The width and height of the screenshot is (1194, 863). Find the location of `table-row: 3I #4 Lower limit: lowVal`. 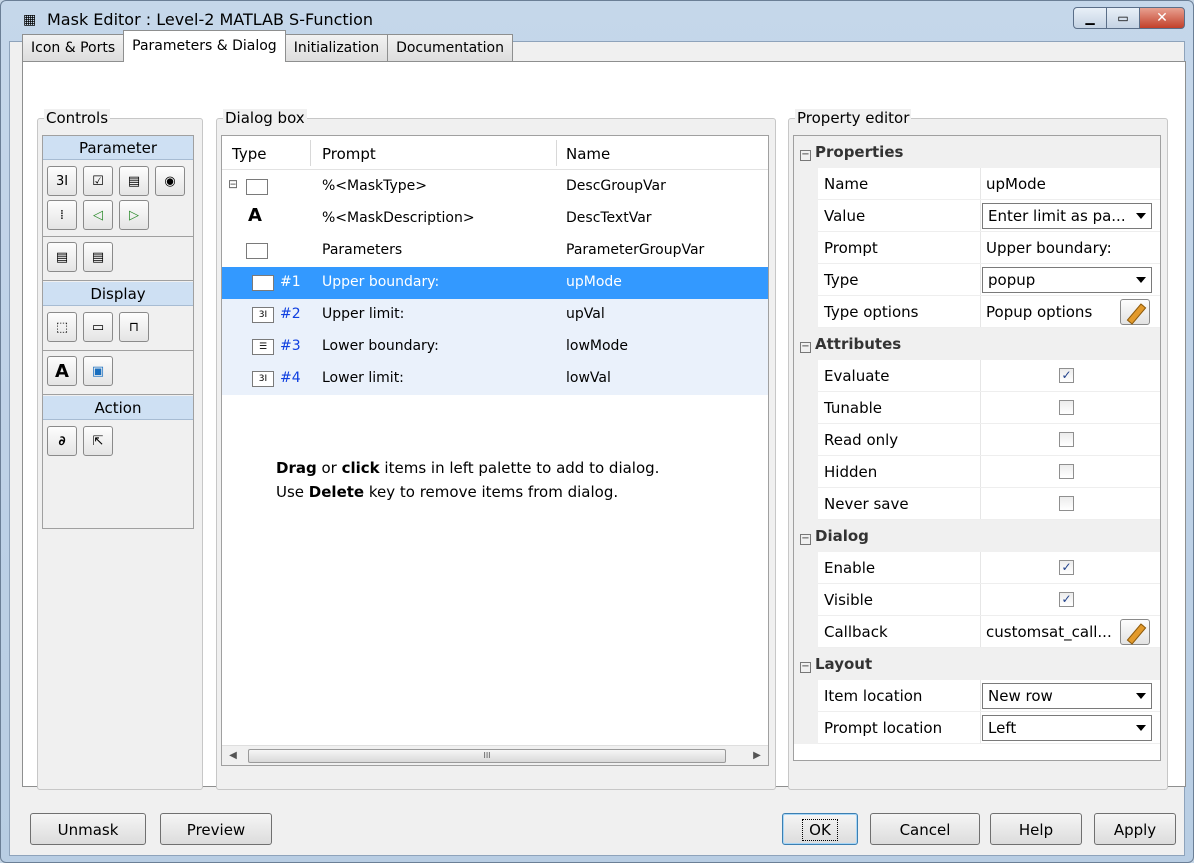

table-row: 3I #4 Lower limit: lowVal is located at coordinates (495, 379).